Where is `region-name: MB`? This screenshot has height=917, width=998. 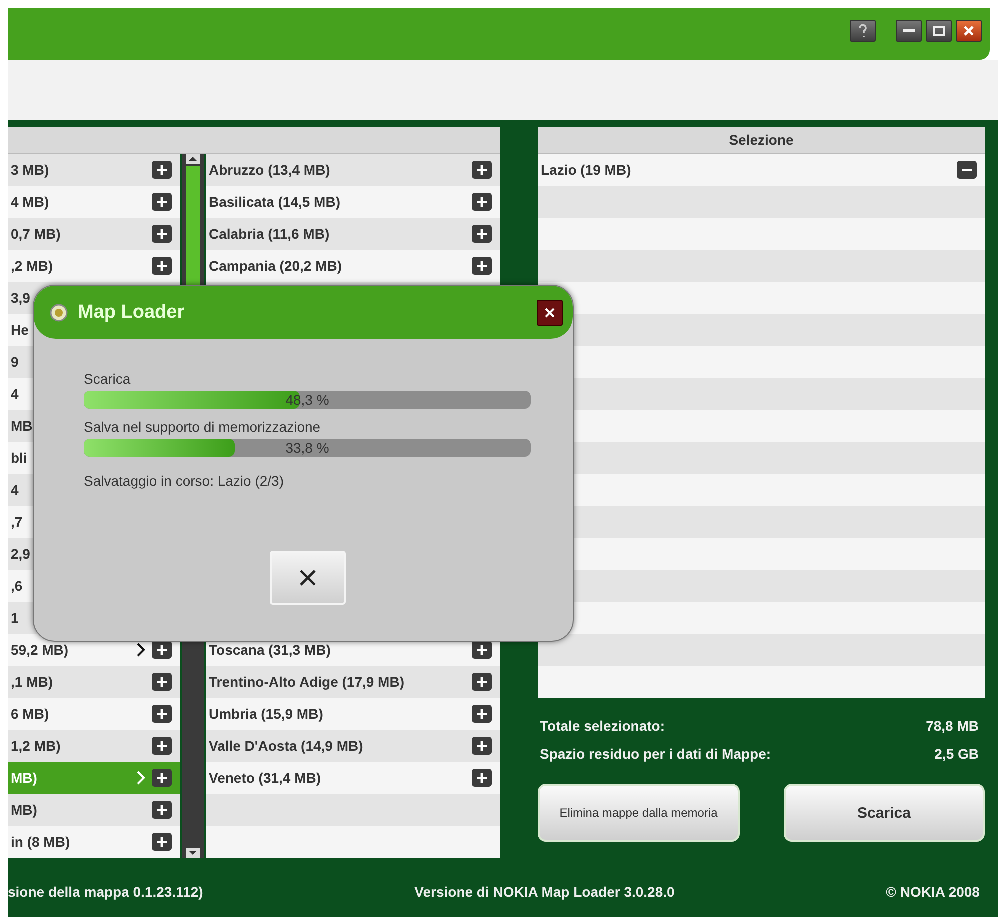 region-name: MB is located at coordinates (22, 426).